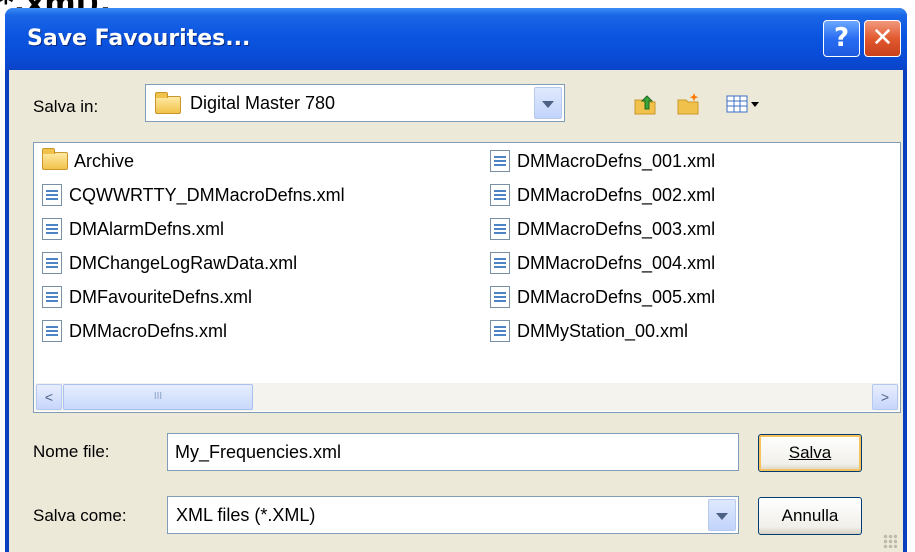 The image size is (915, 552). I want to click on view-menu-icon, so click(743, 104).